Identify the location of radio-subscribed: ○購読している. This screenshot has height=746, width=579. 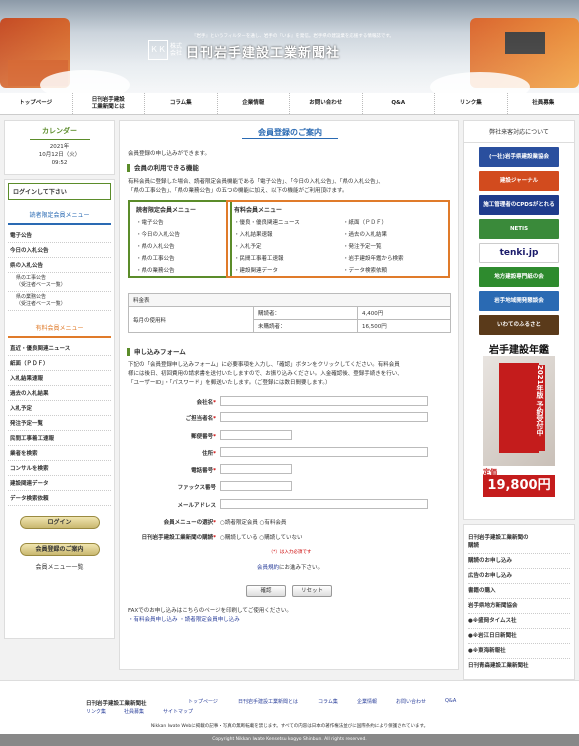
(239, 538).